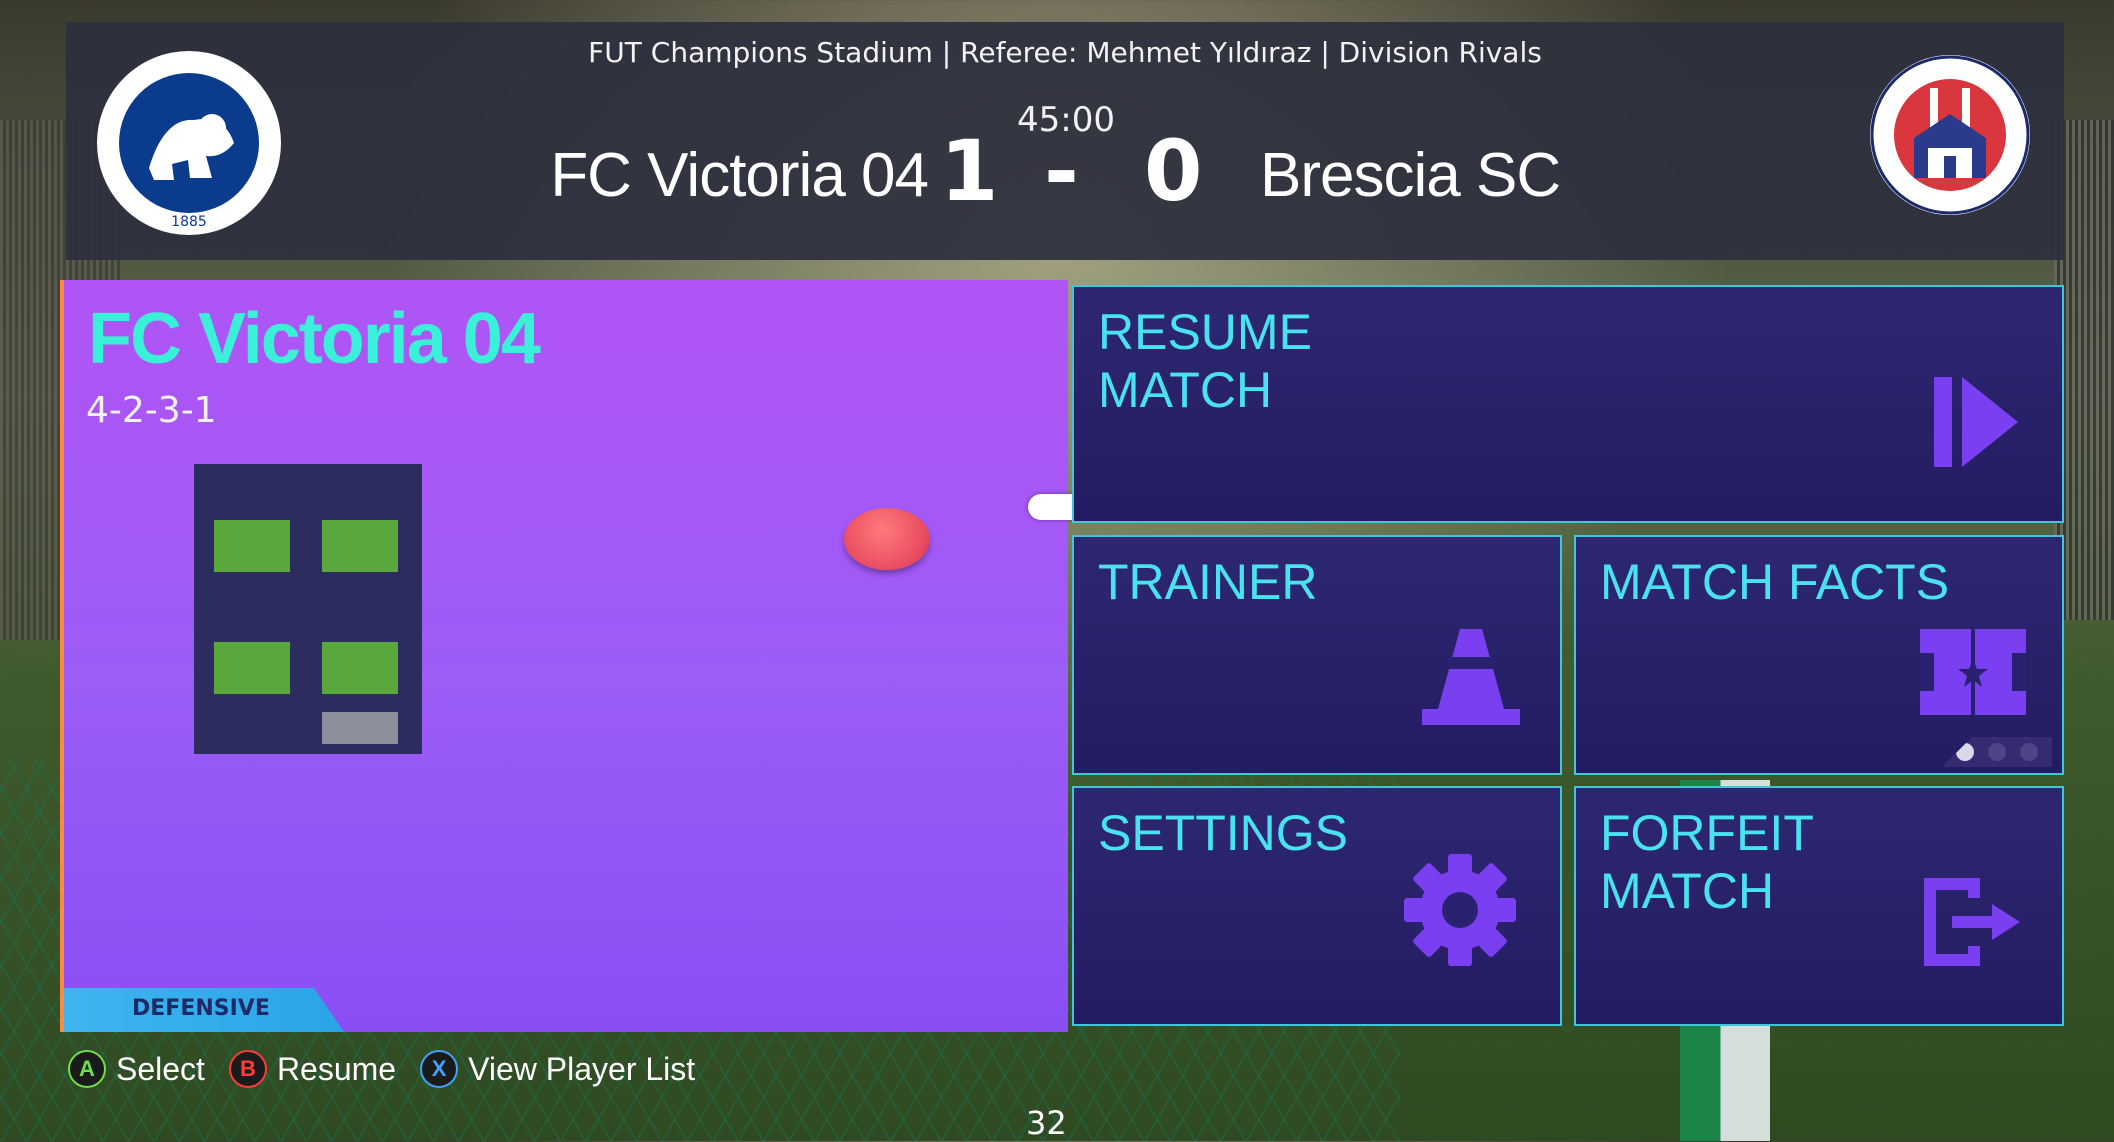  What do you see at coordinates (1046, 1123) in the screenshot?
I see `minute-counter: 32` at bounding box center [1046, 1123].